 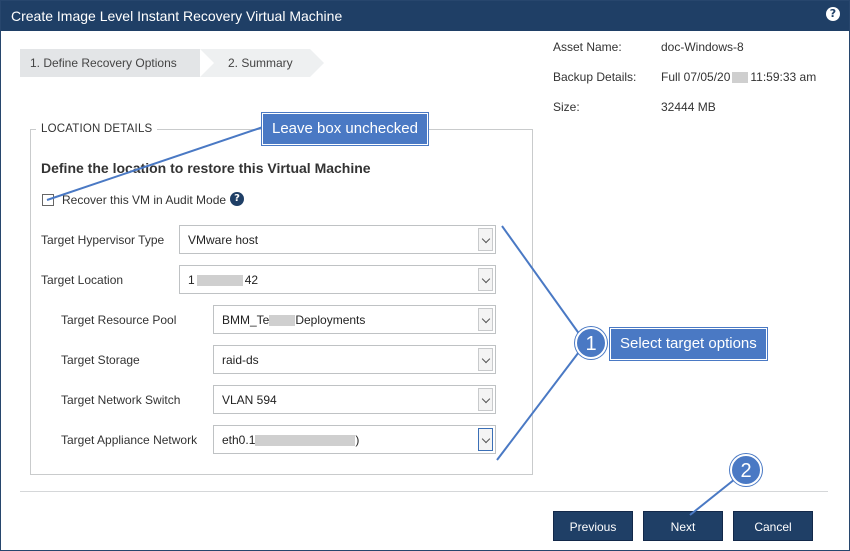 I want to click on select-value: raid-ds, so click(x=240, y=360).